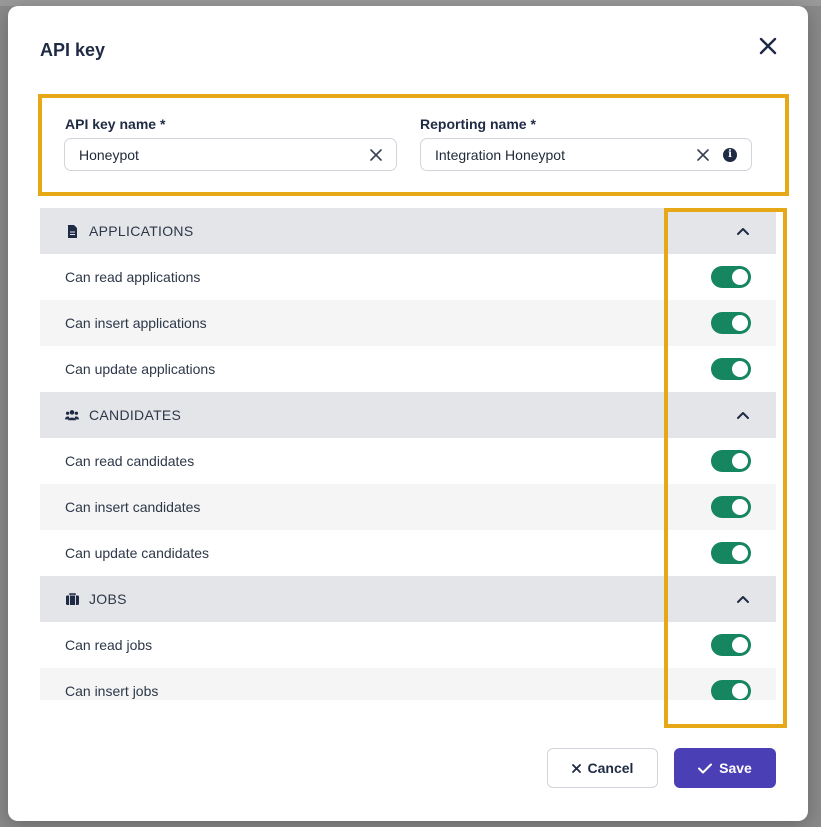 The image size is (821, 827). What do you see at coordinates (72, 415) in the screenshot?
I see `users-icon` at bounding box center [72, 415].